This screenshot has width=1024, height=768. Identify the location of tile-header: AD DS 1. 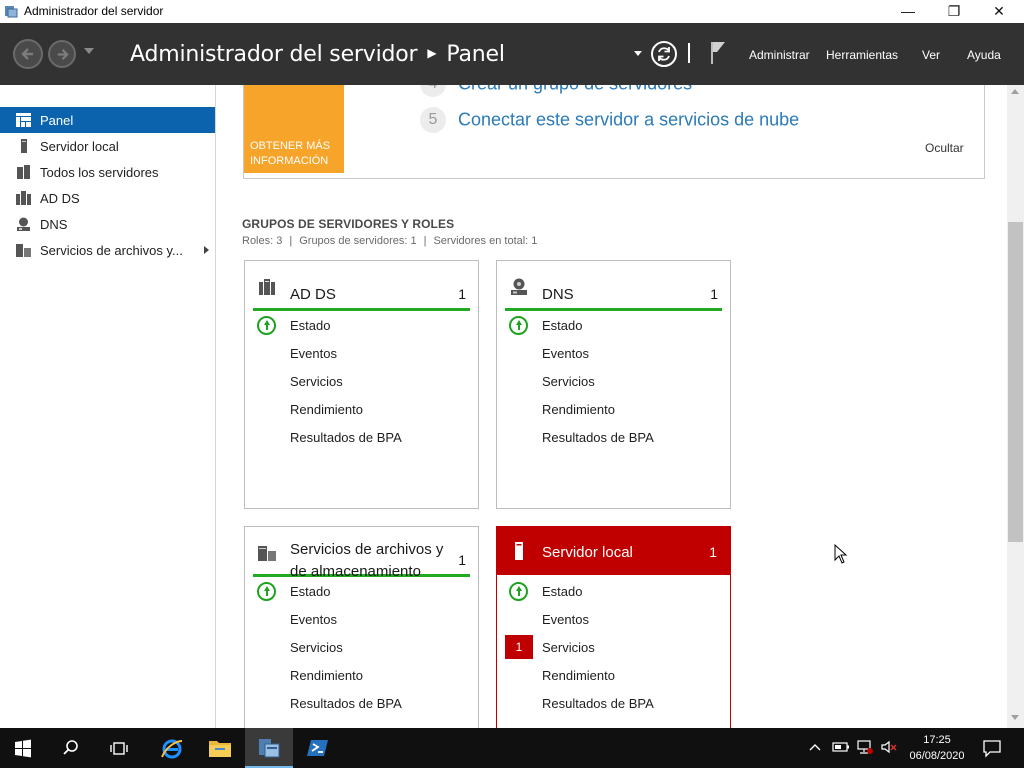
(361, 290).